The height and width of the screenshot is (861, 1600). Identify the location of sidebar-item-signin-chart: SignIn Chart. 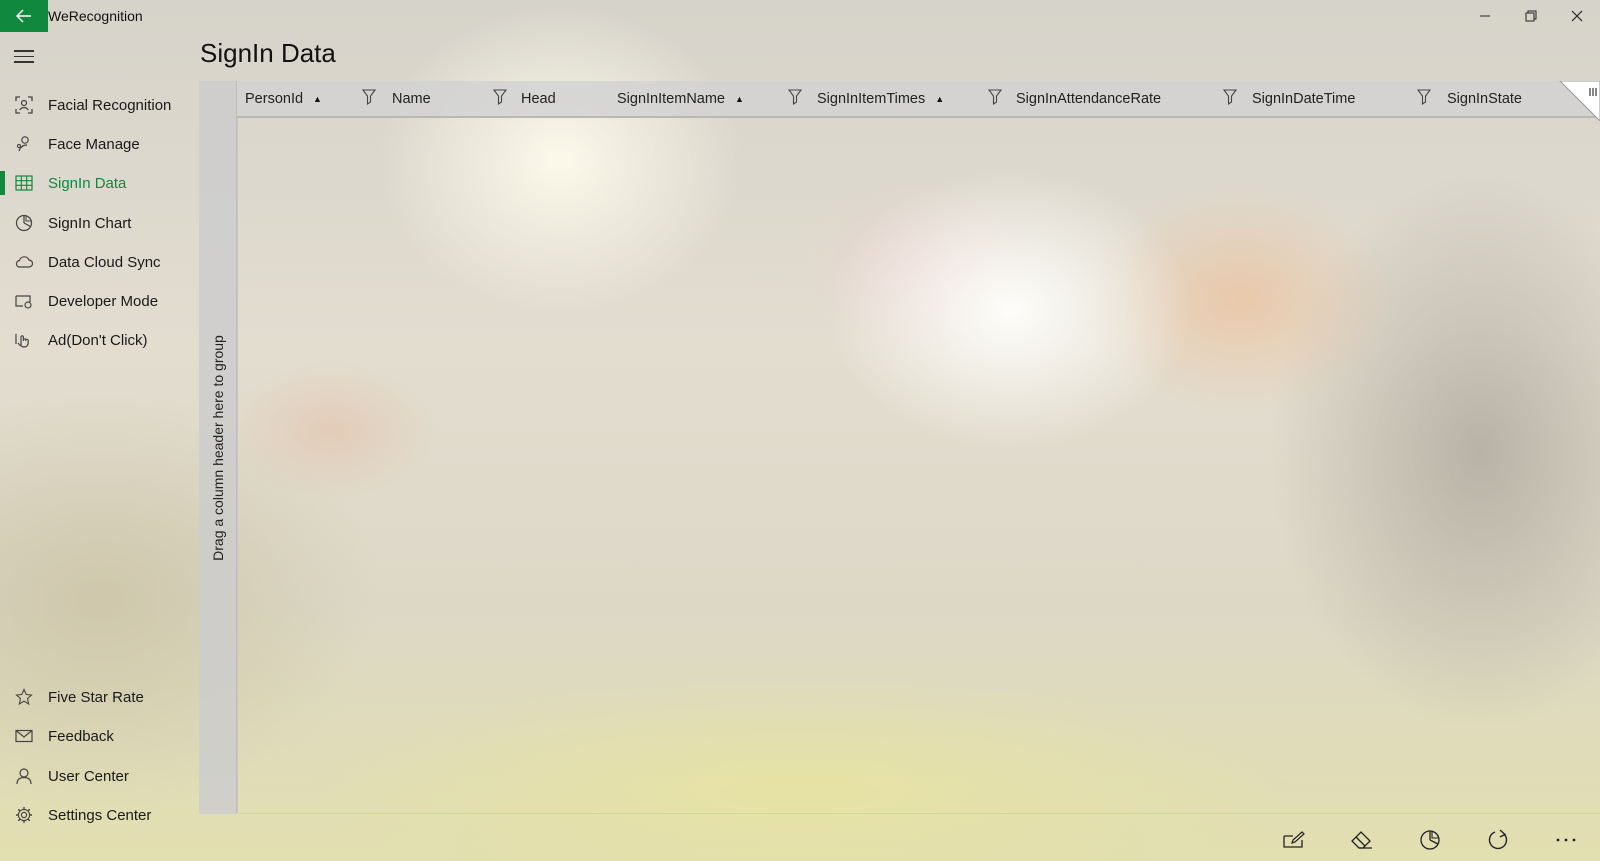
(99, 223).